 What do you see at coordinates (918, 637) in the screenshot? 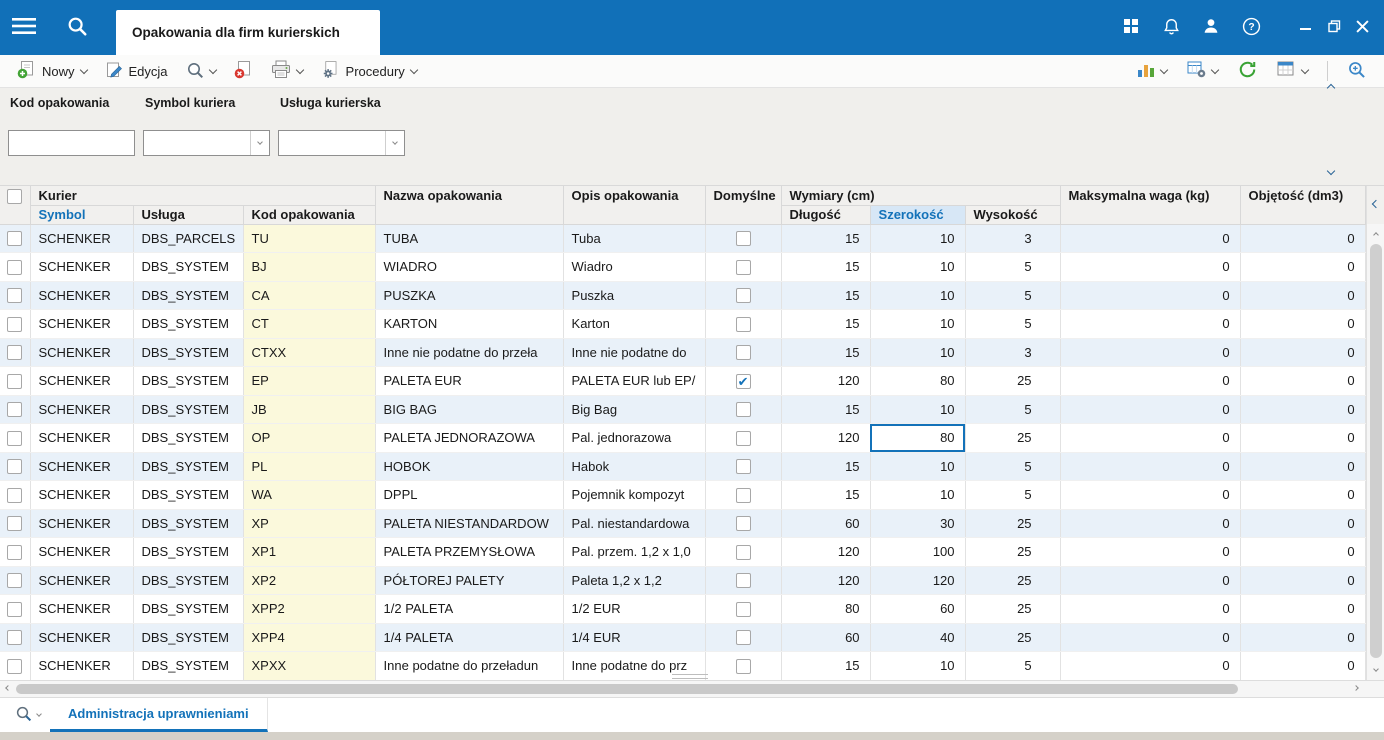
I see `cell-szerokosc: 40` at bounding box center [918, 637].